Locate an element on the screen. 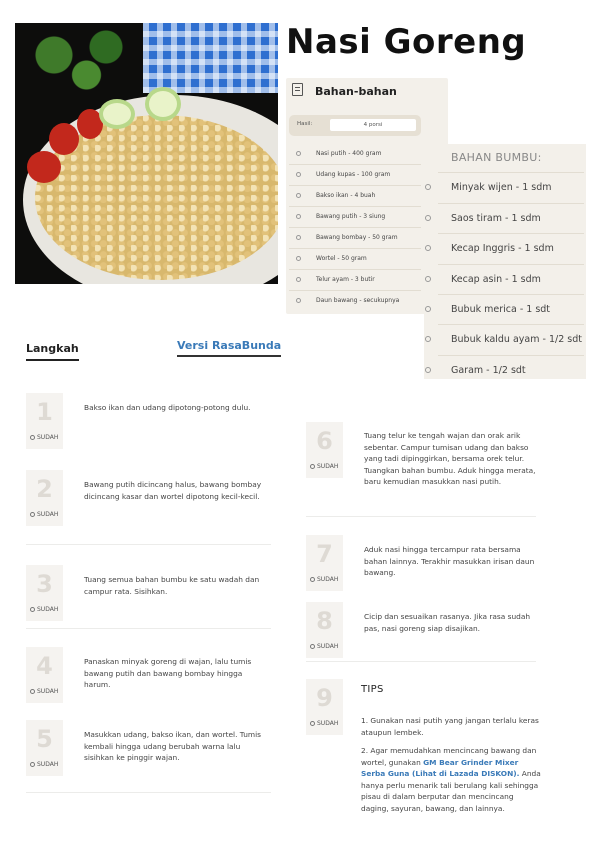  seasoning-item: Minyak wijen - 1 sdm is located at coordinates (504, 187).